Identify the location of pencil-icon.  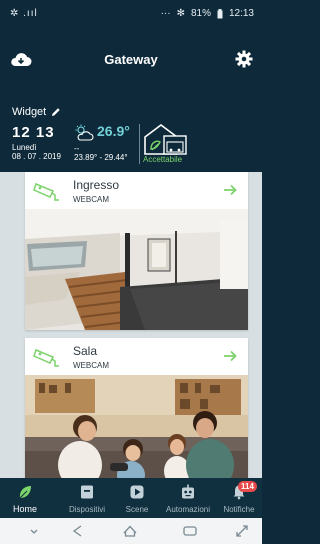
(56, 112).